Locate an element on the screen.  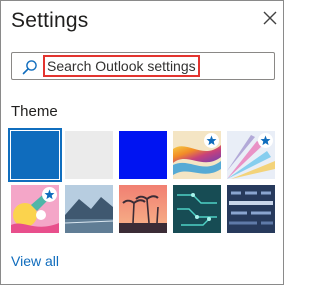
panel-title: Settings is located at coordinates (50, 20).